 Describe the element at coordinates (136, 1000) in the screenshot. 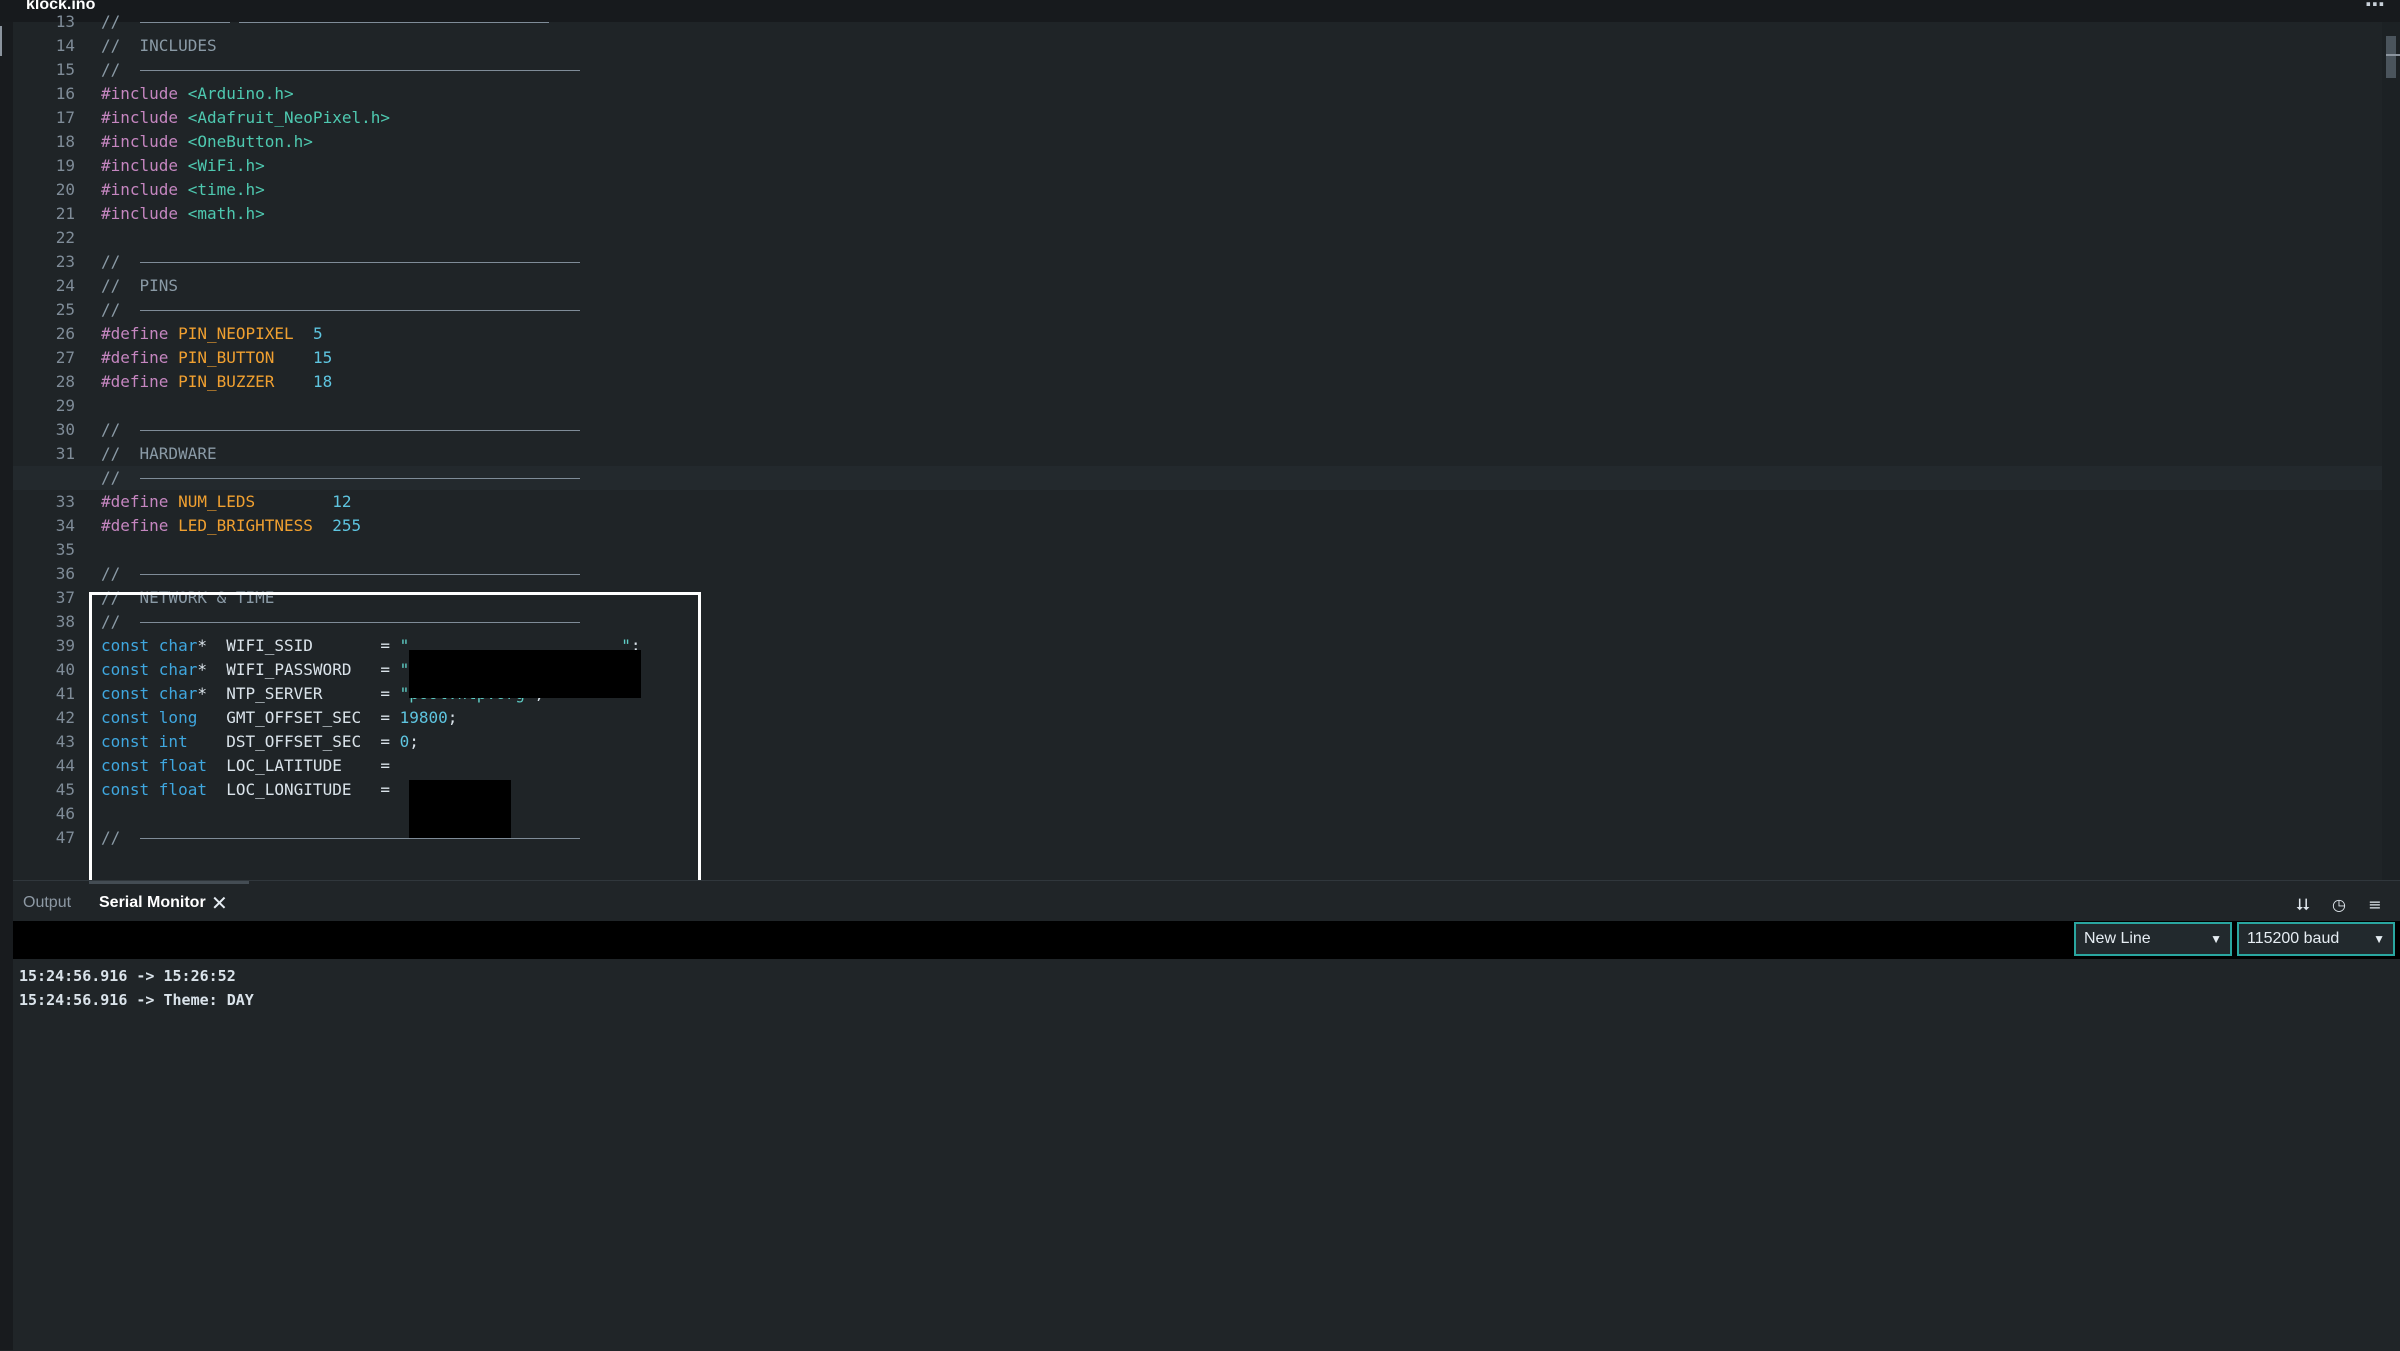

I see `serial-line: 15:24:56.916 -> Theme: DAY` at that location.